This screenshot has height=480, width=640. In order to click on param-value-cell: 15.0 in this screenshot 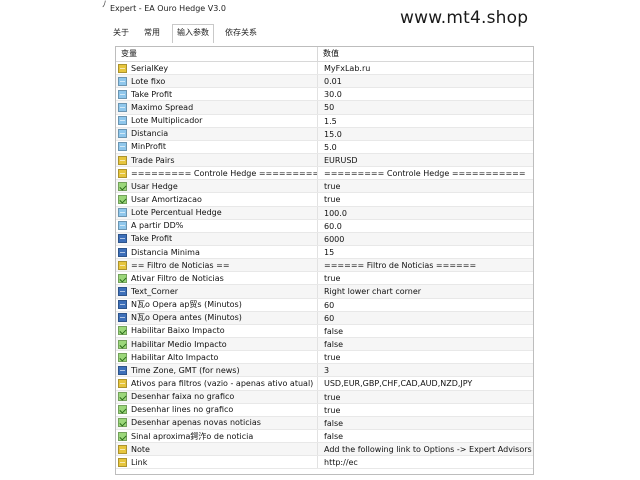, I will do `click(425, 134)`.